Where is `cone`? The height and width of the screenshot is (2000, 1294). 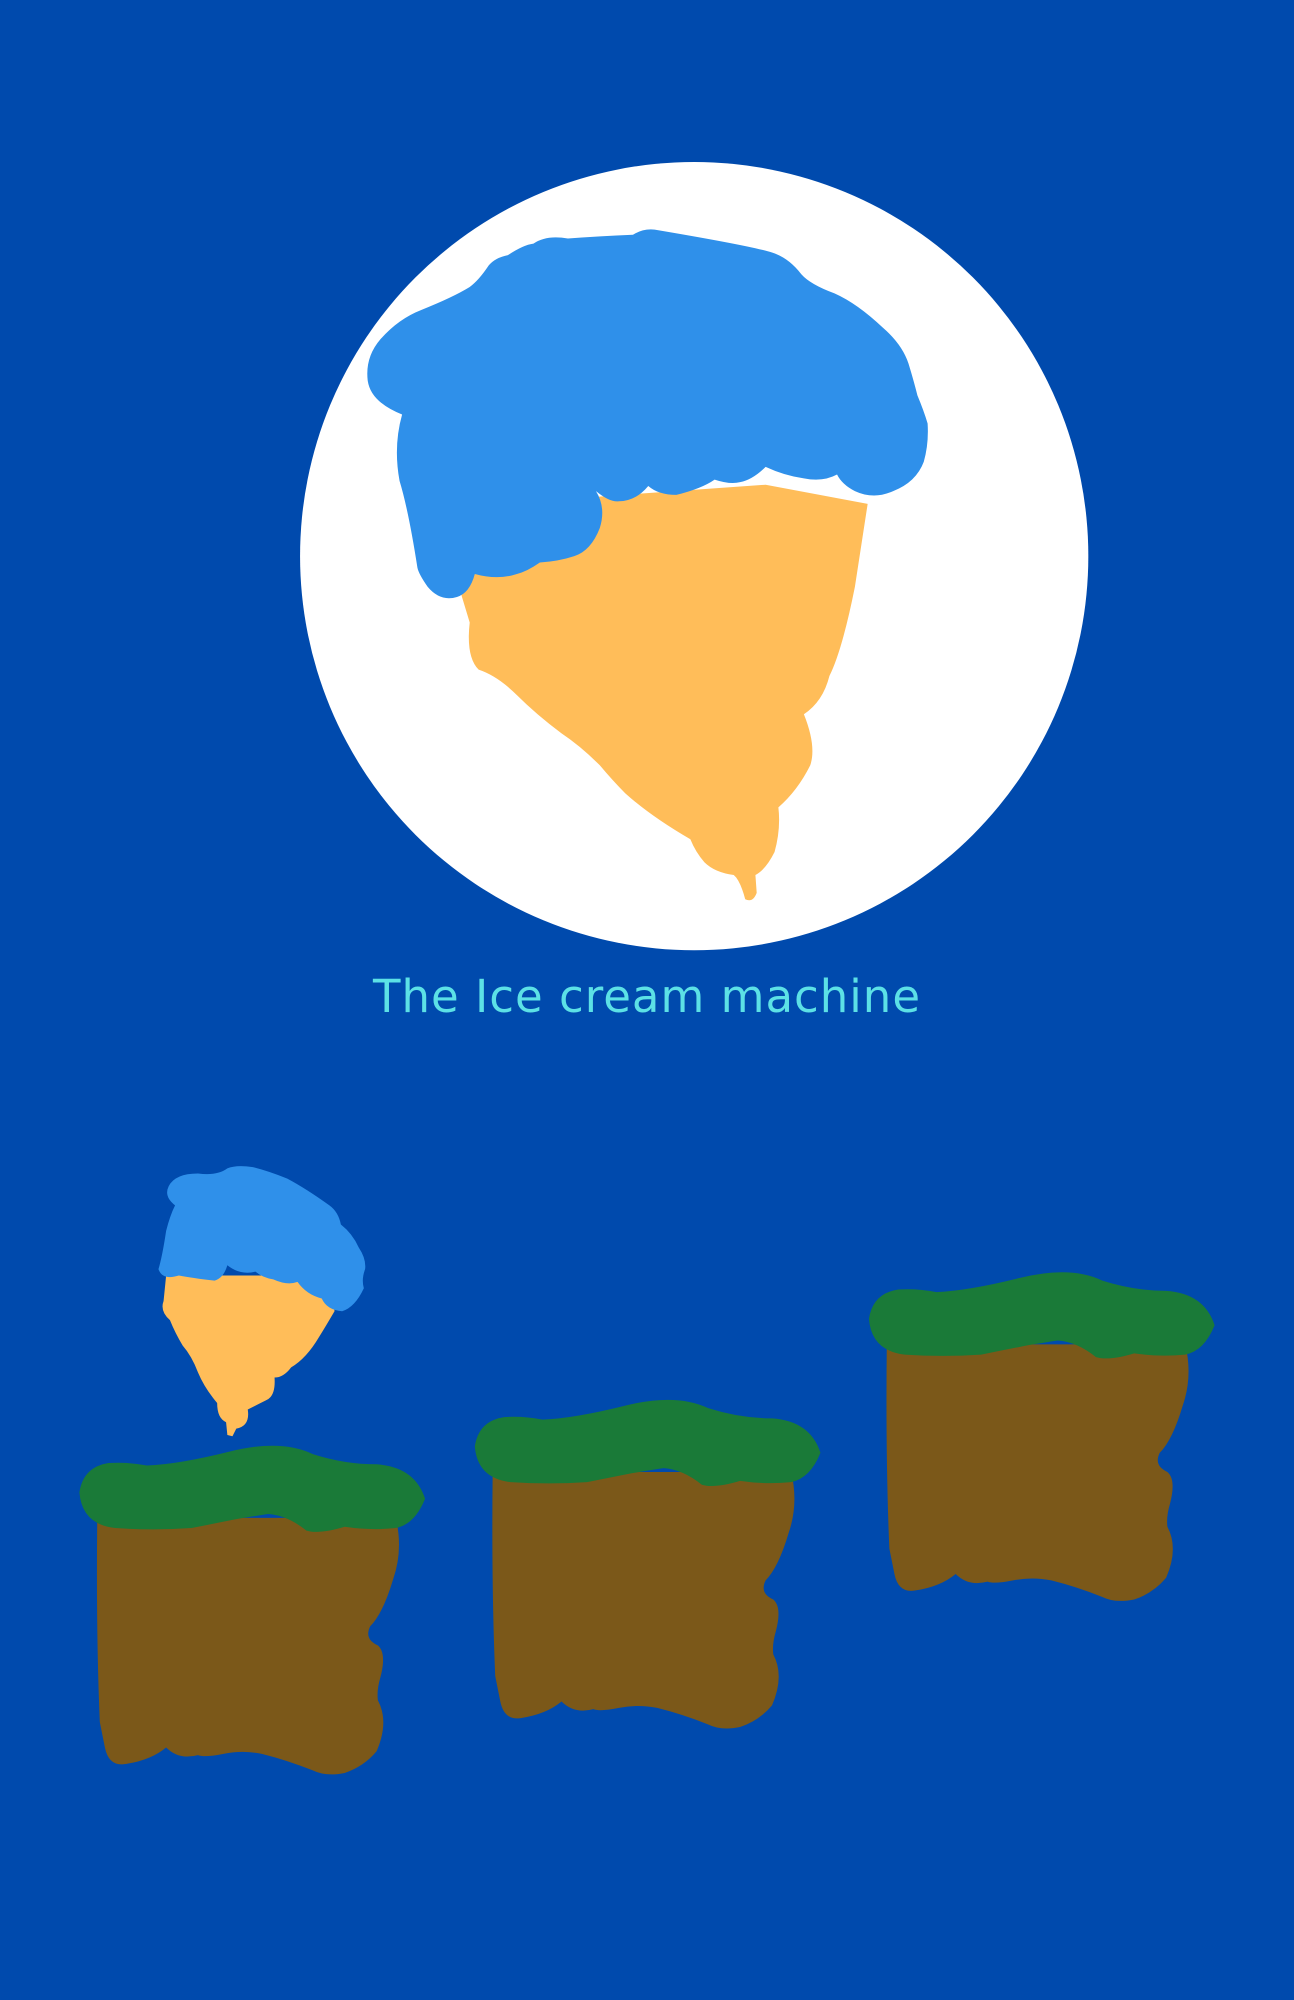 cone is located at coordinates (248, 1356).